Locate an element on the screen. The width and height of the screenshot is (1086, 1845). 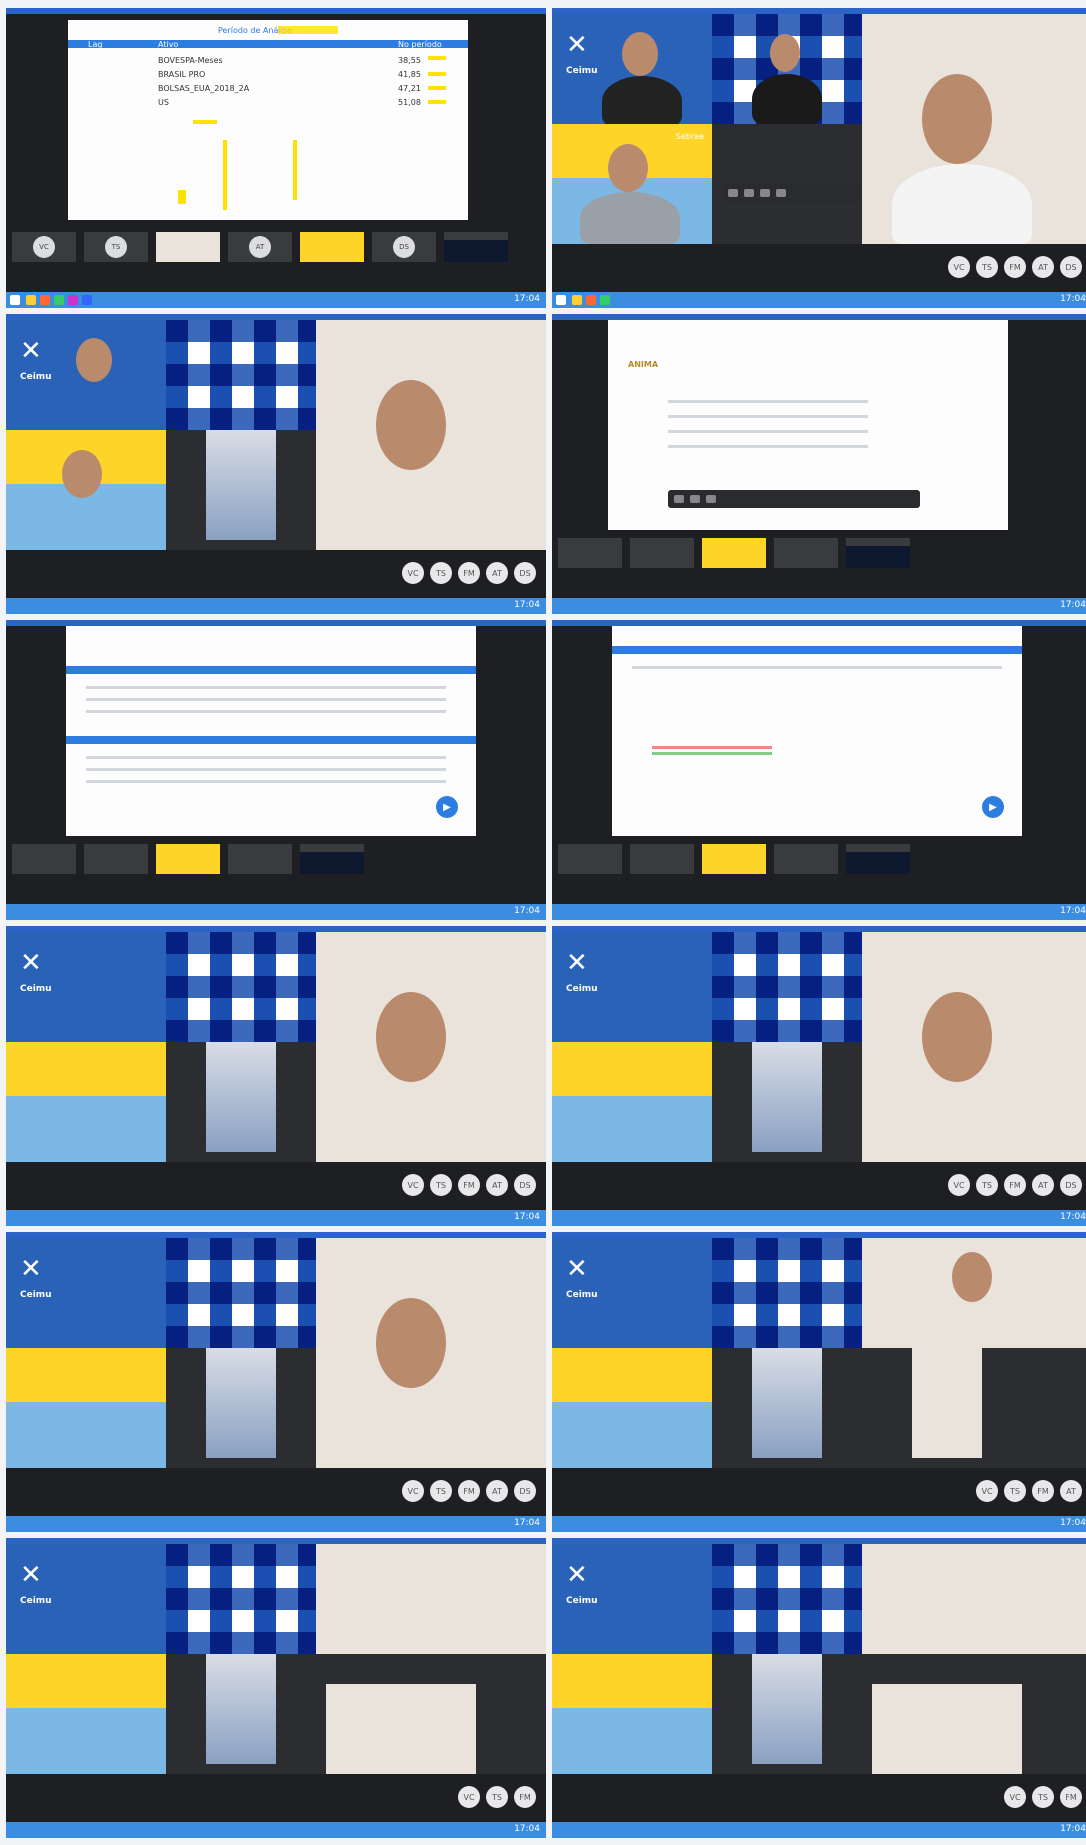
table-row: US is located at coordinates (163, 102).